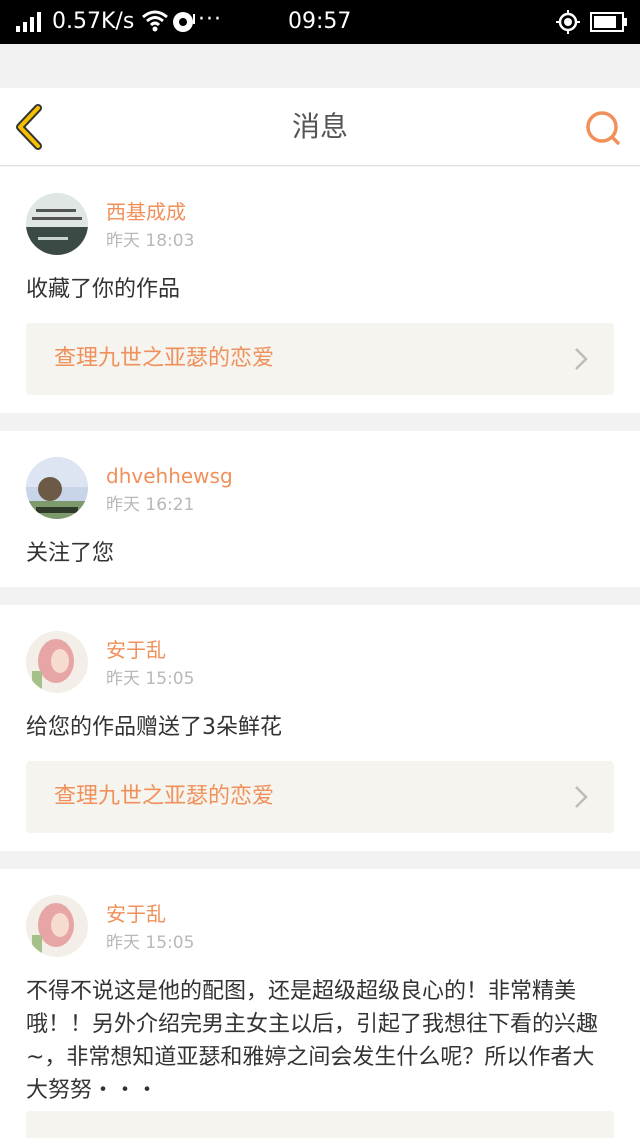 This screenshot has height=1138, width=640. Describe the element at coordinates (103, 289) in the screenshot. I see `message-text: 收藏了你的作品` at that location.